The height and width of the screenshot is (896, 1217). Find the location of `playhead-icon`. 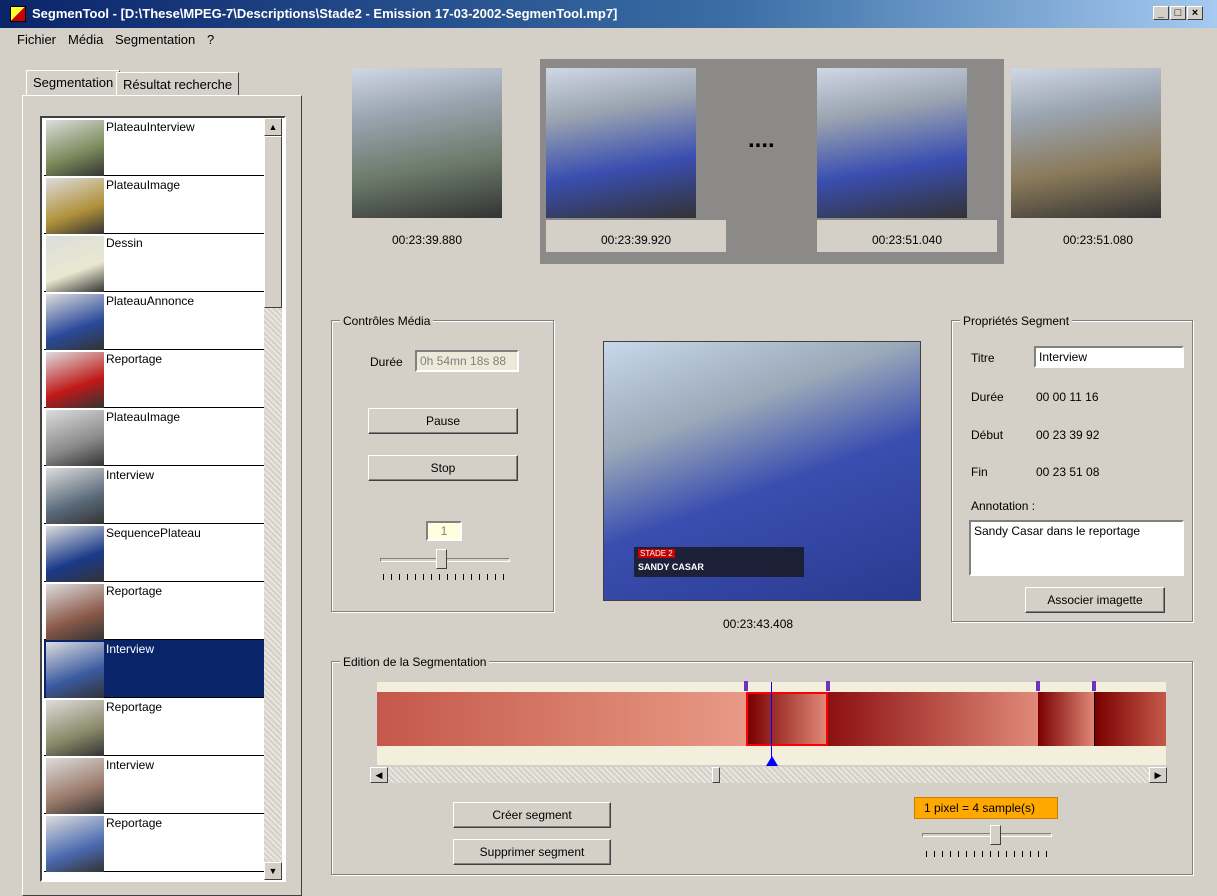

playhead-icon is located at coordinates (772, 761).